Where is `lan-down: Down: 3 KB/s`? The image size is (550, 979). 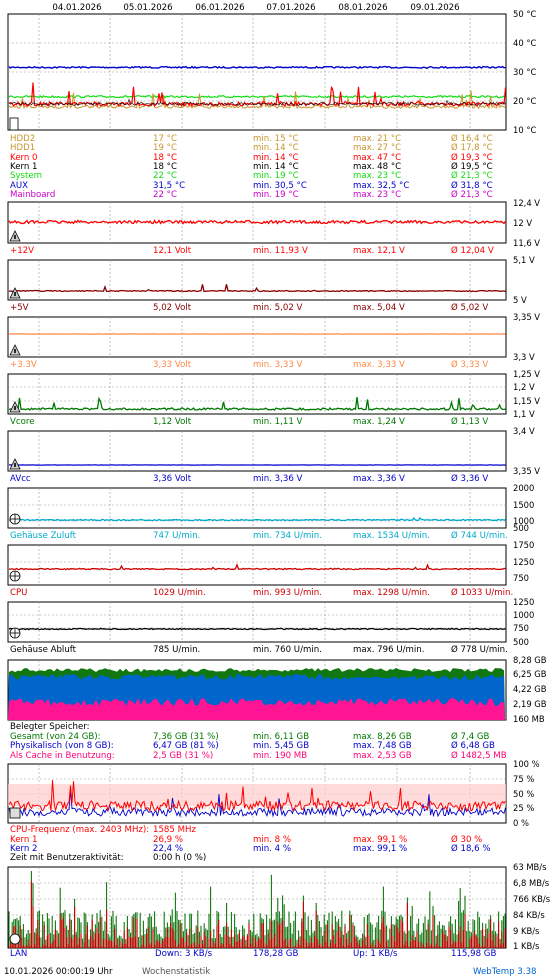 lan-down: Down: 3 KB/s is located at coordinates (184, 954).